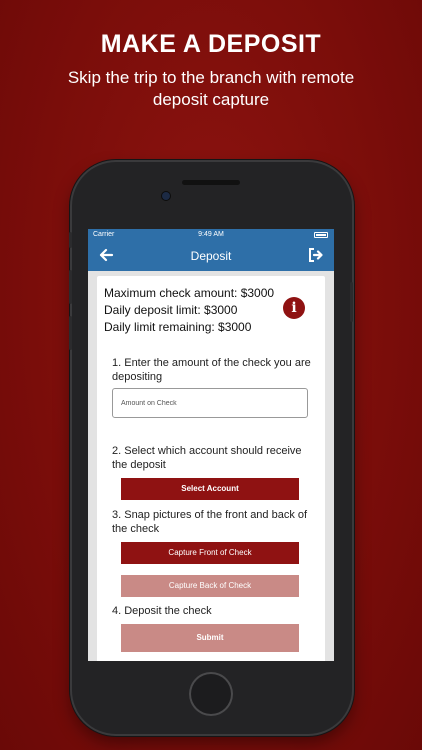  What do you see at coordinates (210, 553) in the screenshot?
I see `capture-front-button: Capture Front of Check` at bounding box center [210, 553].